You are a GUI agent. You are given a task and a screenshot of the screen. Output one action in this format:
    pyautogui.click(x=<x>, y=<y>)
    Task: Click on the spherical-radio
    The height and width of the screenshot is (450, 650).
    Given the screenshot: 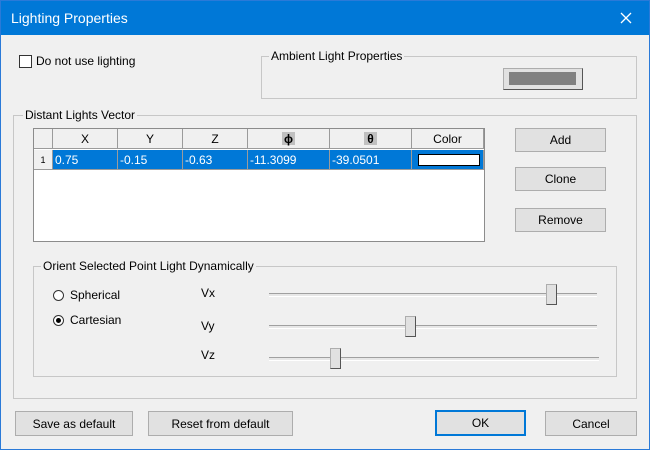 What is the action you would take?
    pyautogui.click(x=58, y=295)
    